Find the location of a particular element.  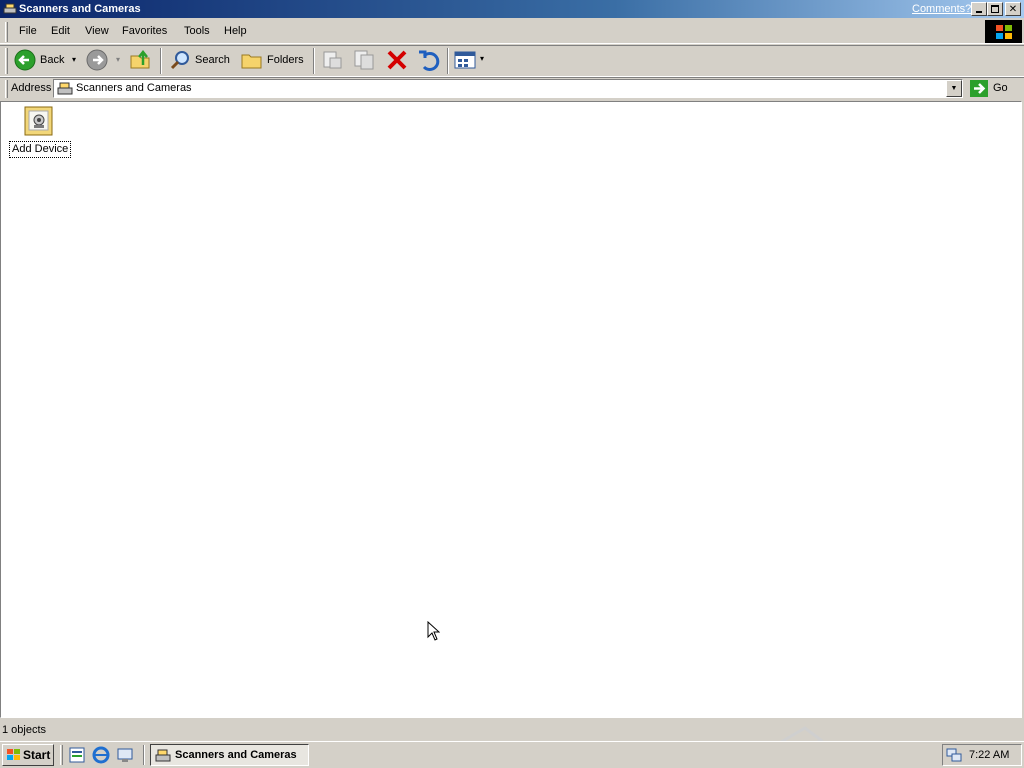

toolbar-grip is located at coordinates (6, 61).